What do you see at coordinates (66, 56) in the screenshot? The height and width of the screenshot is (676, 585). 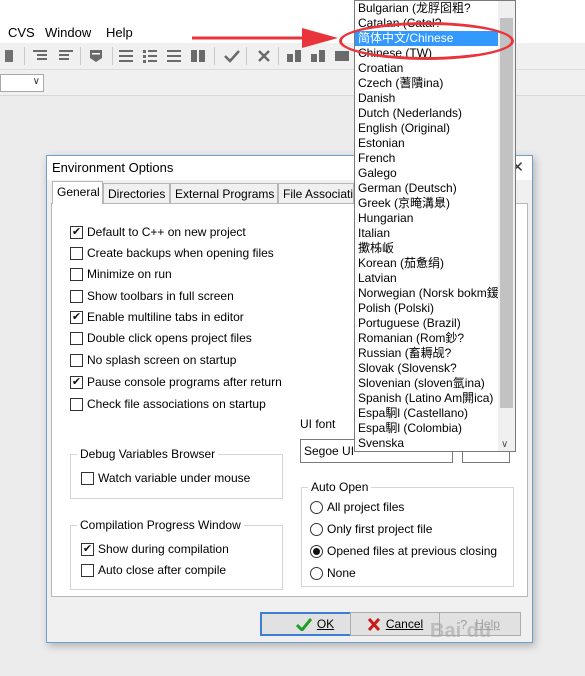 I see `unindent-icon` at bounding box center [66, 56].